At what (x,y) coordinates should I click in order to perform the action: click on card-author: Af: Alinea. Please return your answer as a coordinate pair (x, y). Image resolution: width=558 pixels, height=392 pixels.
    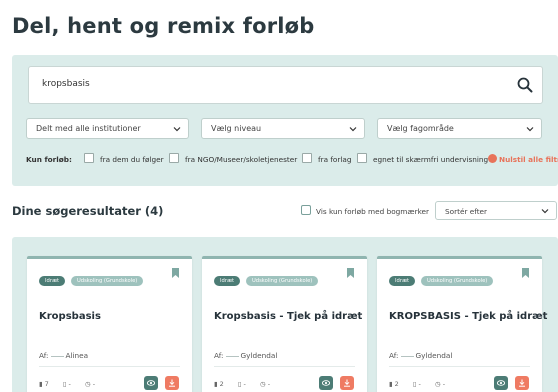
    Looking at the image, I should click on (63, 355).